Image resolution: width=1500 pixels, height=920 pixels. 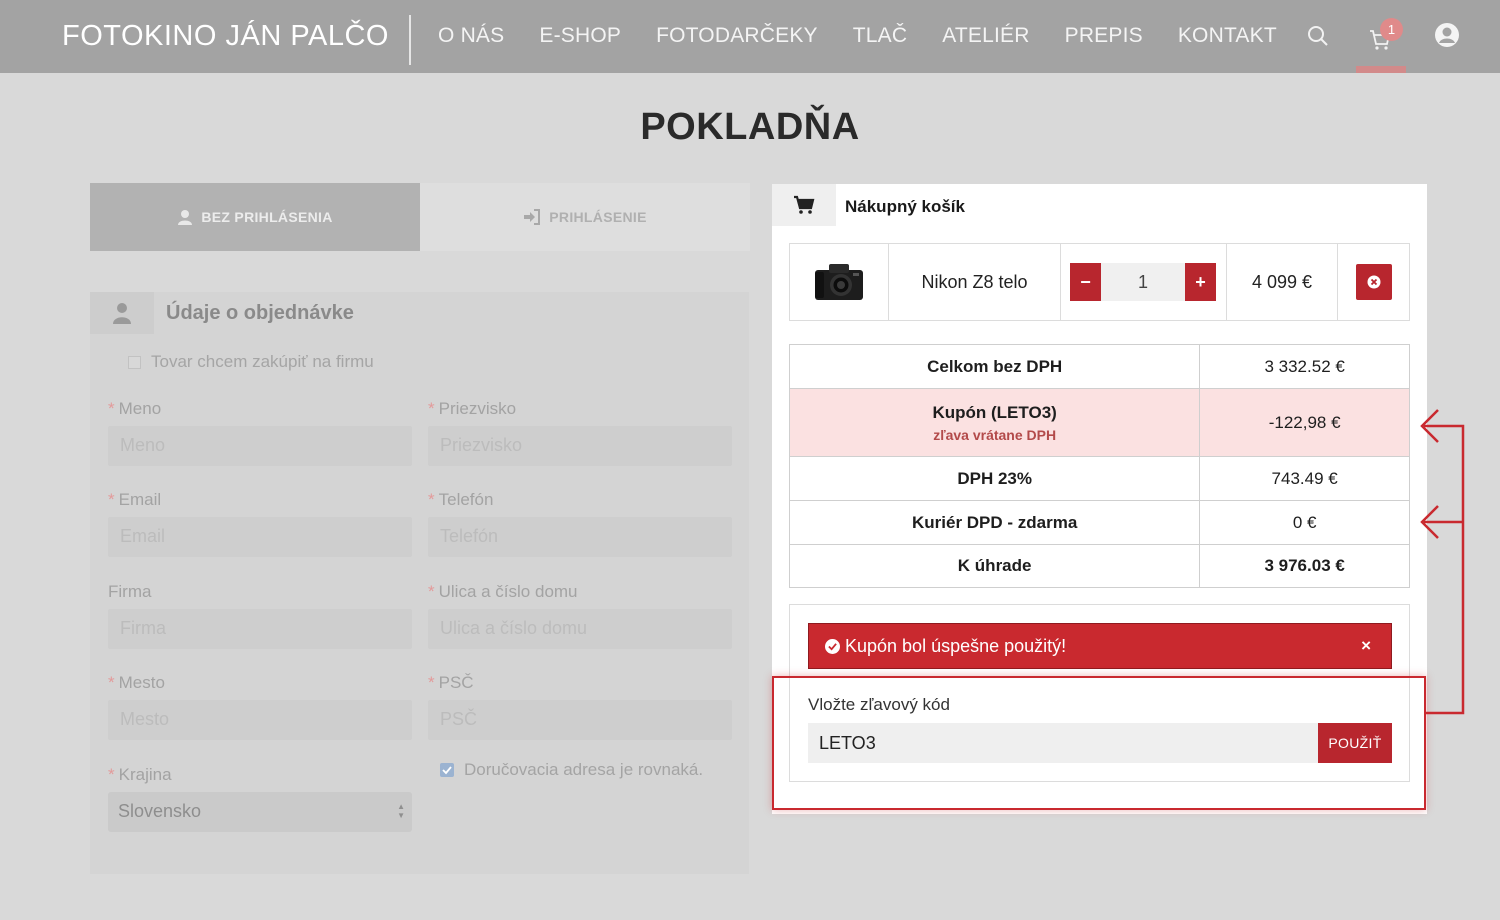 What do you see at coordinates (1227, 36) in the screenshot?
I see `nav-link-kontakt: KONTAKT` at bounding box center [1227, 36].